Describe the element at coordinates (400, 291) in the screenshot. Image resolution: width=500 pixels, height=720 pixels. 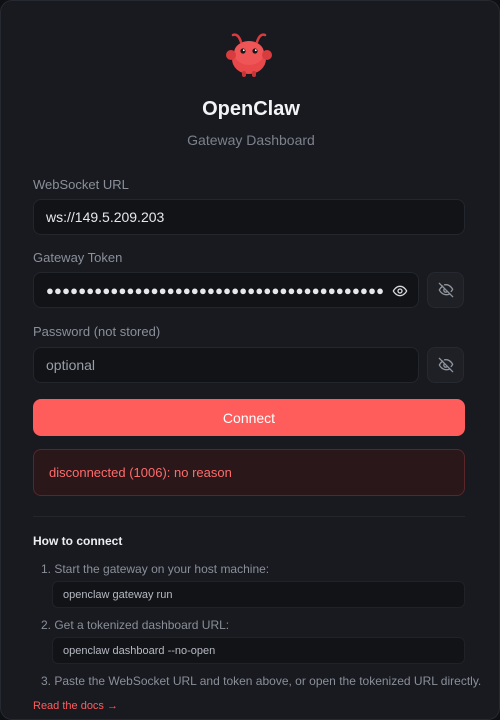
I see `eye-icon` at that location.